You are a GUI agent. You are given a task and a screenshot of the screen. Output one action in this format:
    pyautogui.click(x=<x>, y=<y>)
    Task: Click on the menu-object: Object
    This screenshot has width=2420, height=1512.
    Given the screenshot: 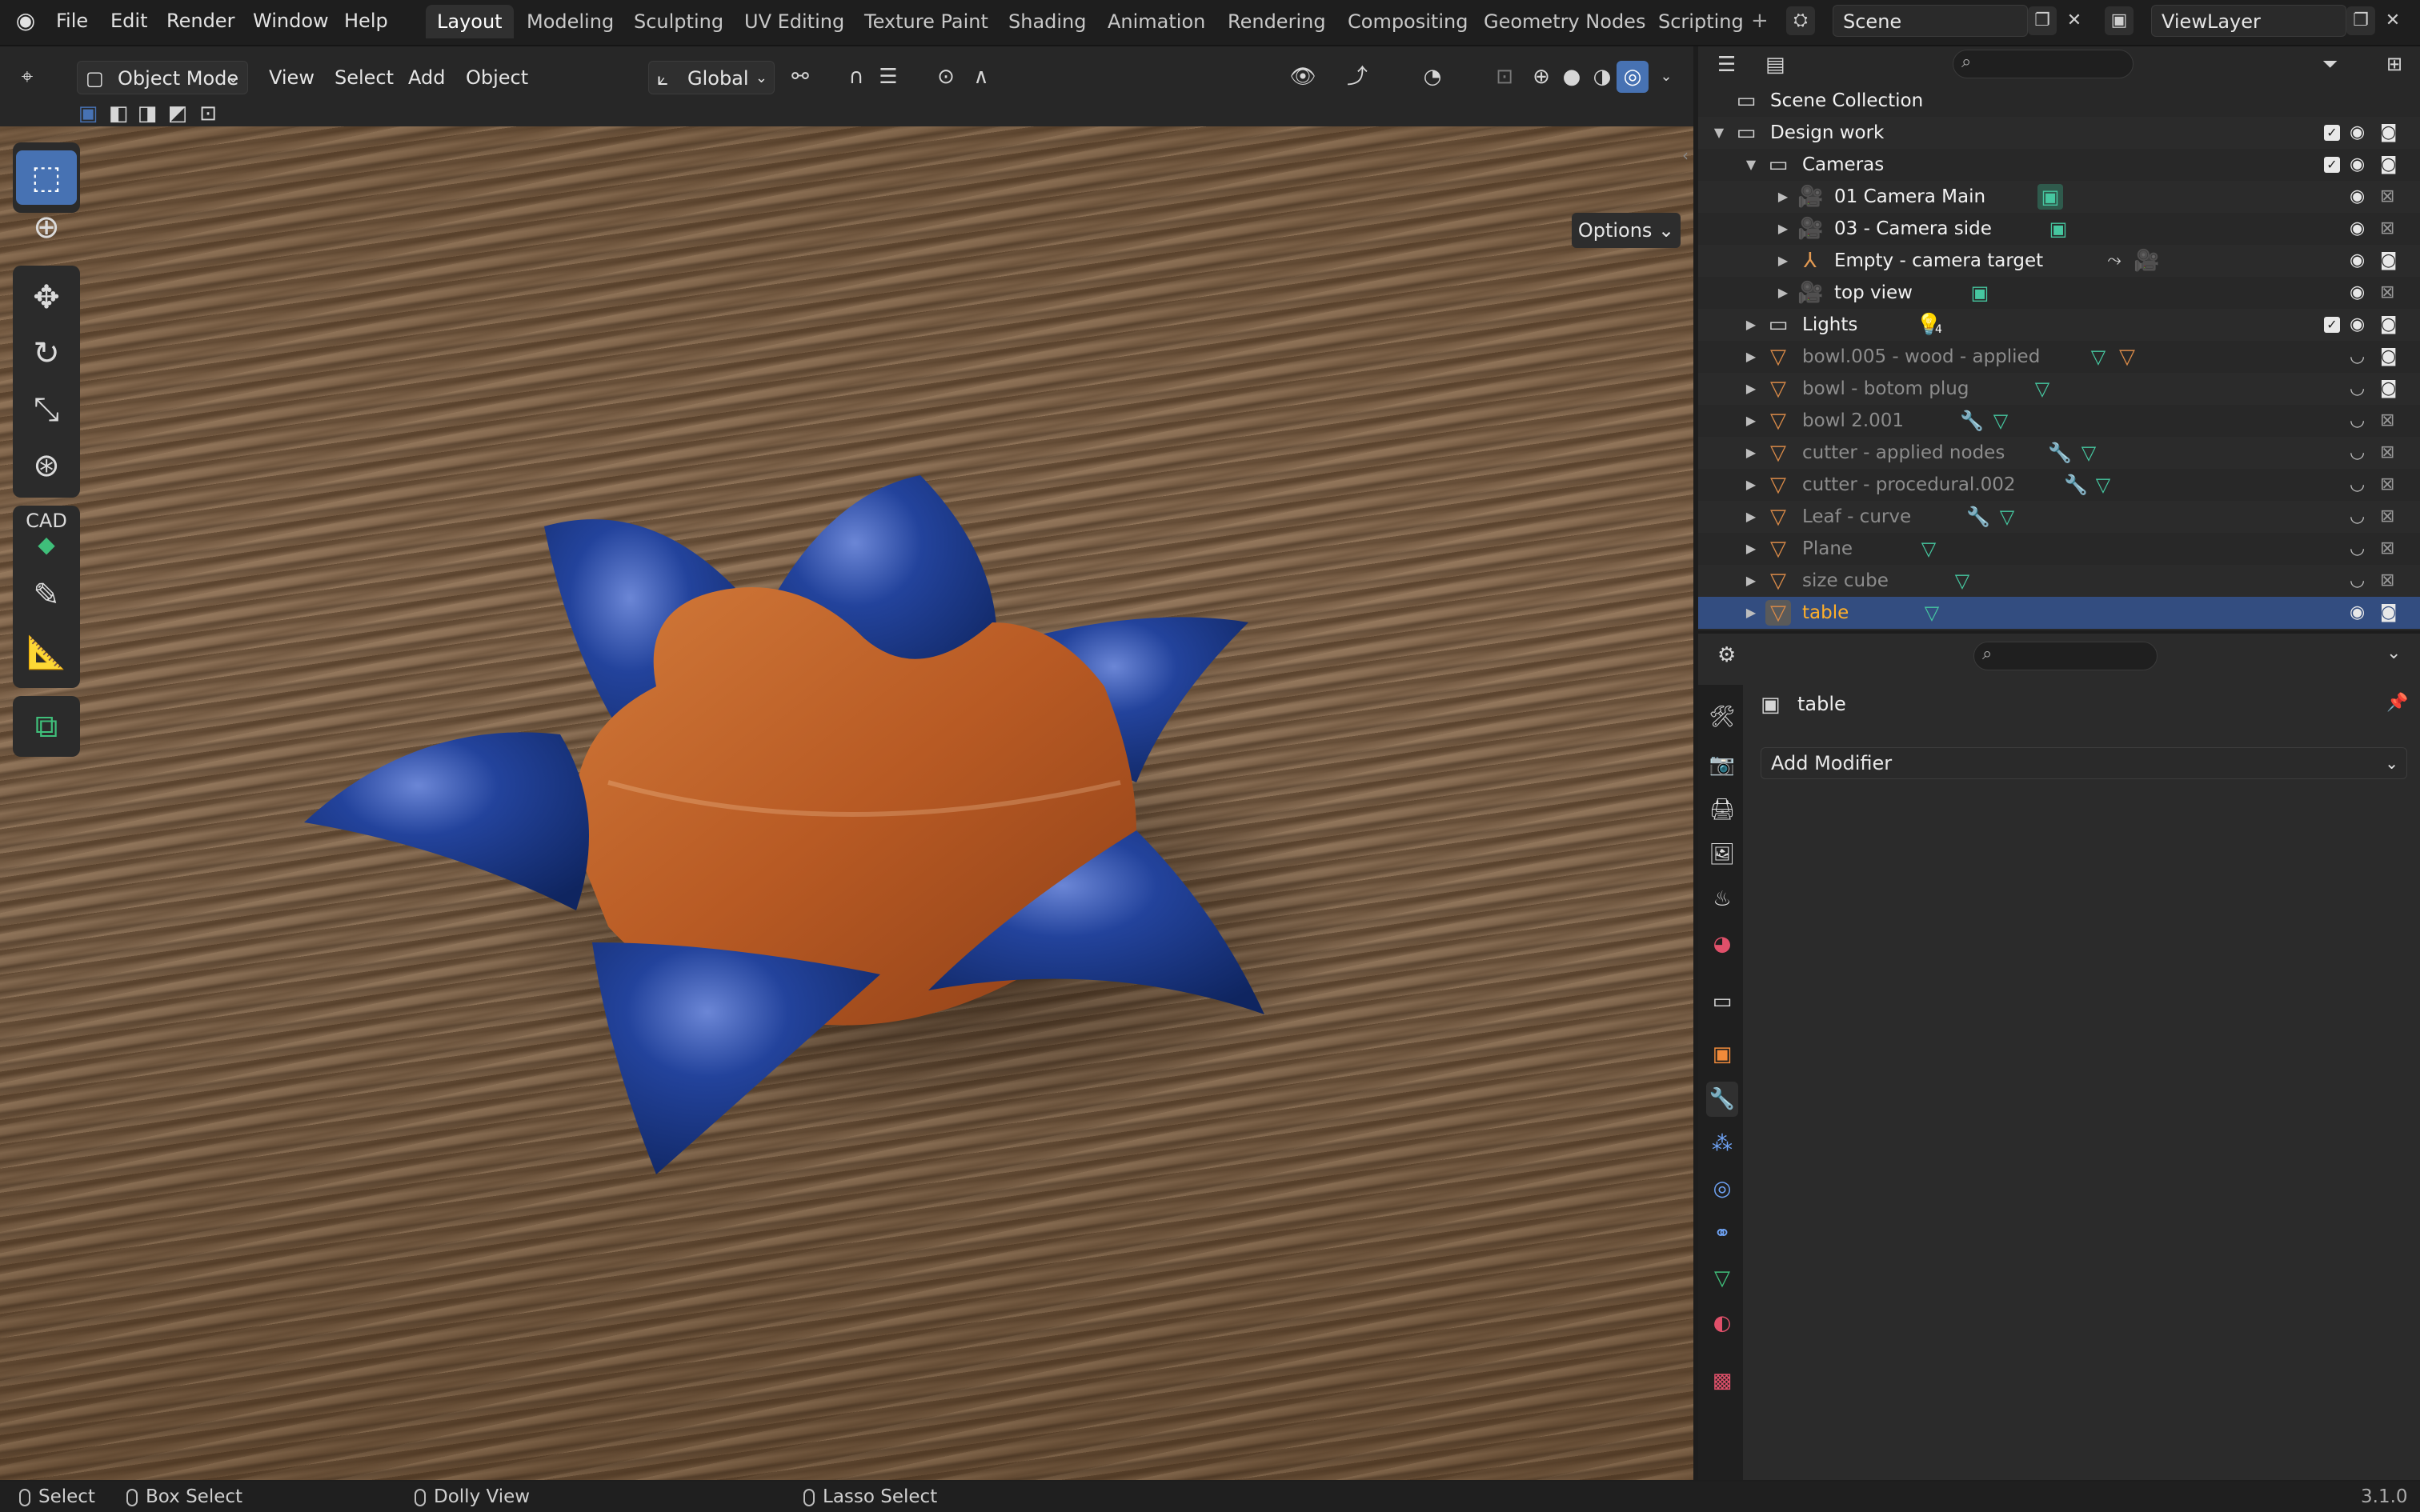 What is the action you would take?
    pyautogui.click(x=497, y=77)
    